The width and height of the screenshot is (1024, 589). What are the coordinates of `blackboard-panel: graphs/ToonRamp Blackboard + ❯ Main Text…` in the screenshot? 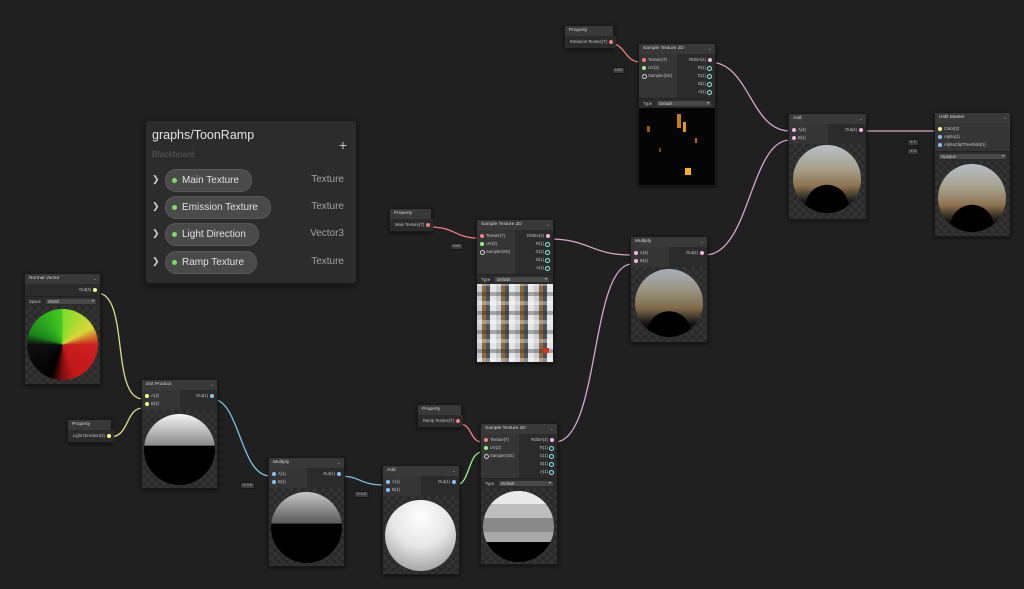 It's located at (251, 202).